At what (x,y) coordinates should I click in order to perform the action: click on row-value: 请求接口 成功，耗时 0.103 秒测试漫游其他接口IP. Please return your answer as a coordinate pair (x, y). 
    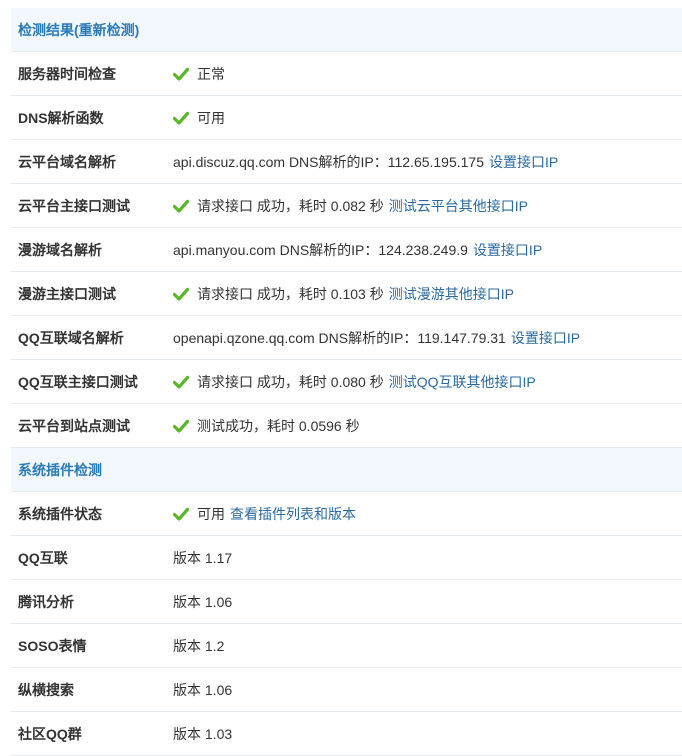
    Looking at the image, I should click on (343, 294).